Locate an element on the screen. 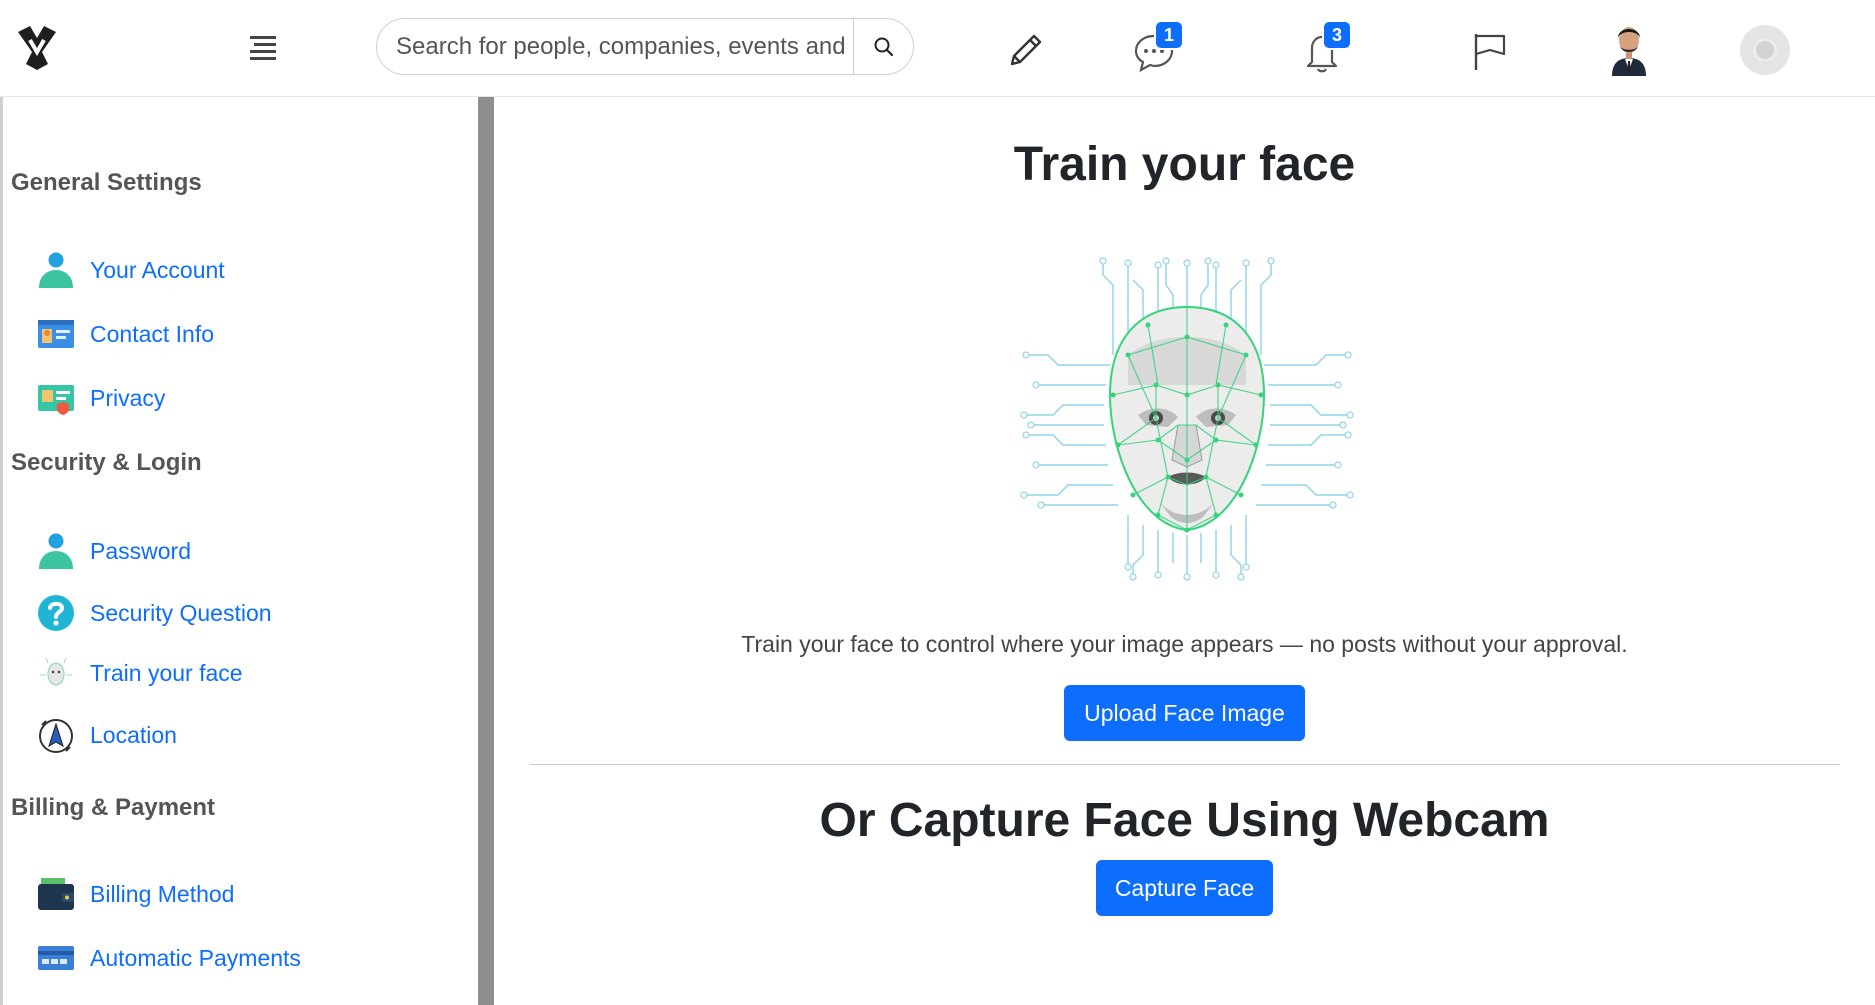 This screenshot has width=1875, height=1005. sidebar-scrollbar is located at coordinates (486, 551).